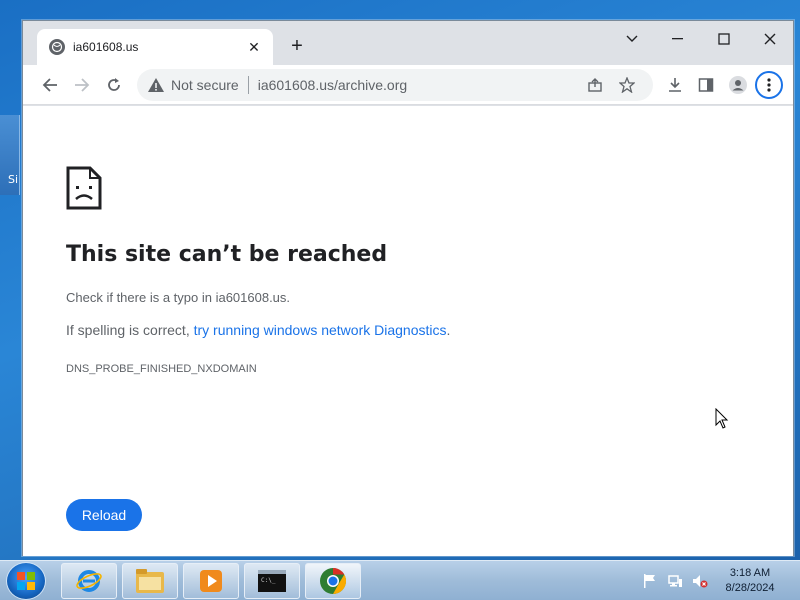 The width and height of the screenshot is (800, 600). I want to click on taskbar-file-explorer, so click(150, 581).